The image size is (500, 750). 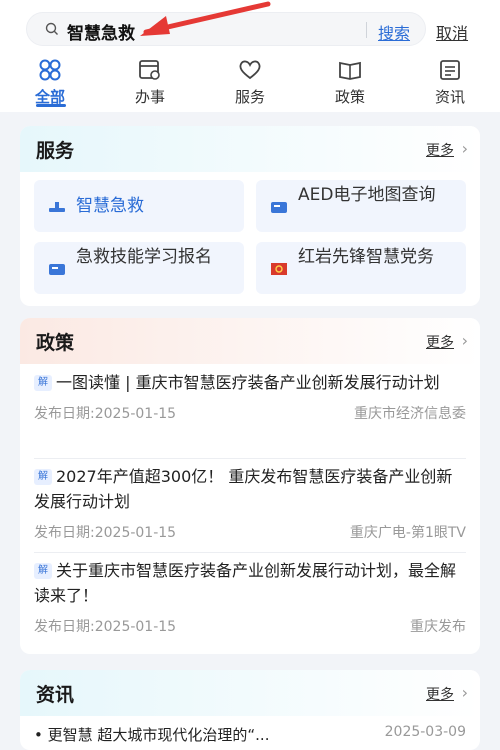 What do you see at coordinates (394, 32) in the screenshot?
I see `search-button: 搜索` at bounding box center [394, 32].